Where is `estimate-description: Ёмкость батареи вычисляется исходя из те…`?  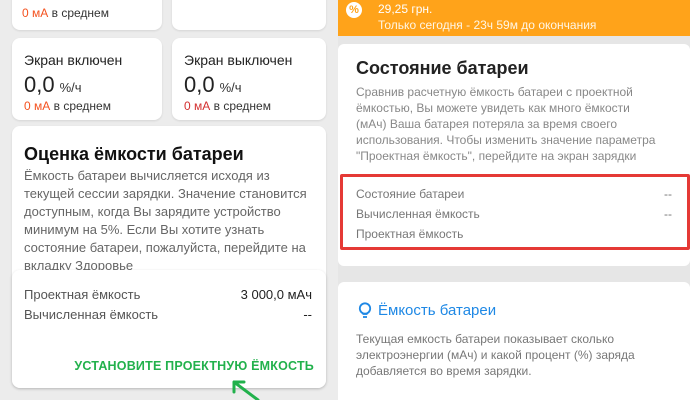
estimate-description: Ёмкость батареи вычисляется исходя из те… is located at coordinates (172, 221).